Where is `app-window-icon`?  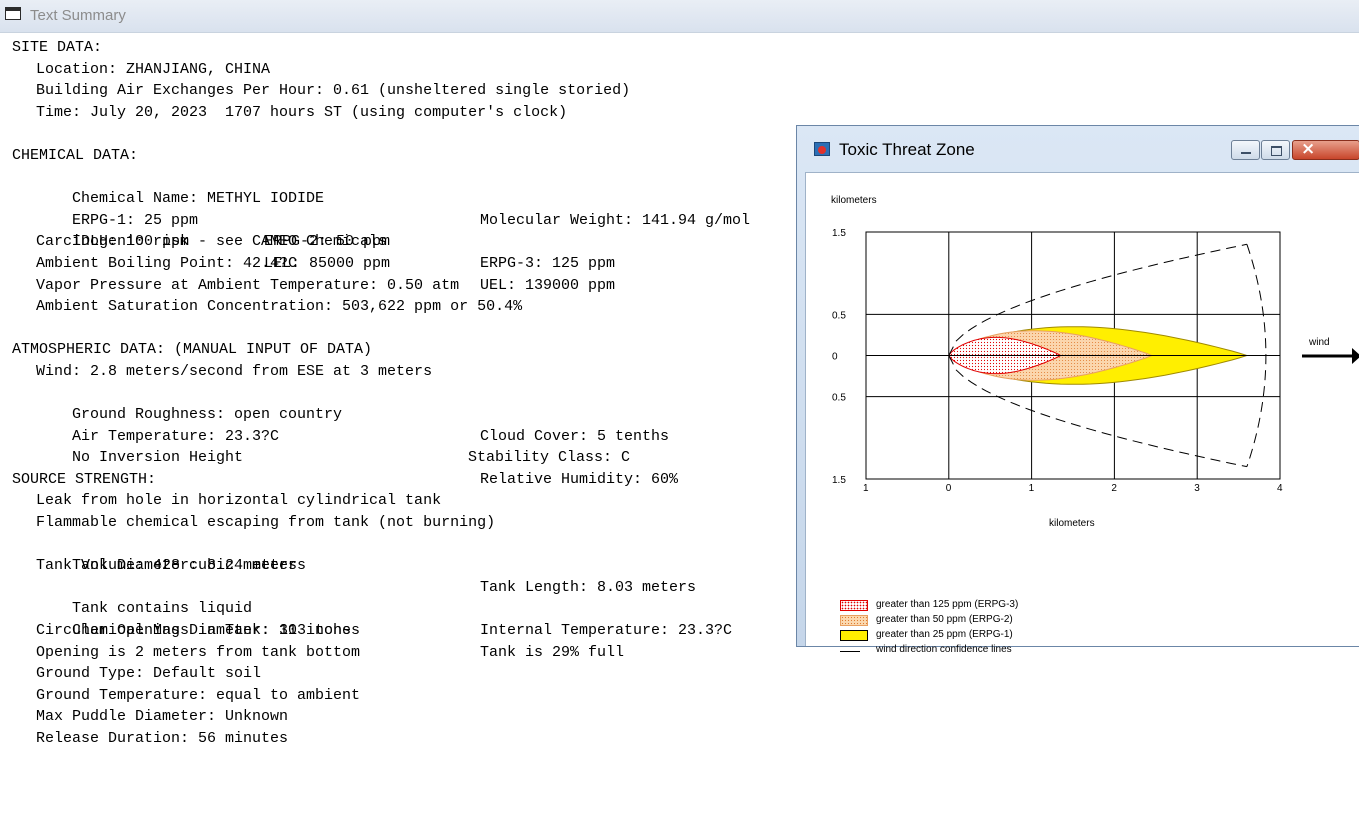
app-window-icon is located at coordinates (13, 13).